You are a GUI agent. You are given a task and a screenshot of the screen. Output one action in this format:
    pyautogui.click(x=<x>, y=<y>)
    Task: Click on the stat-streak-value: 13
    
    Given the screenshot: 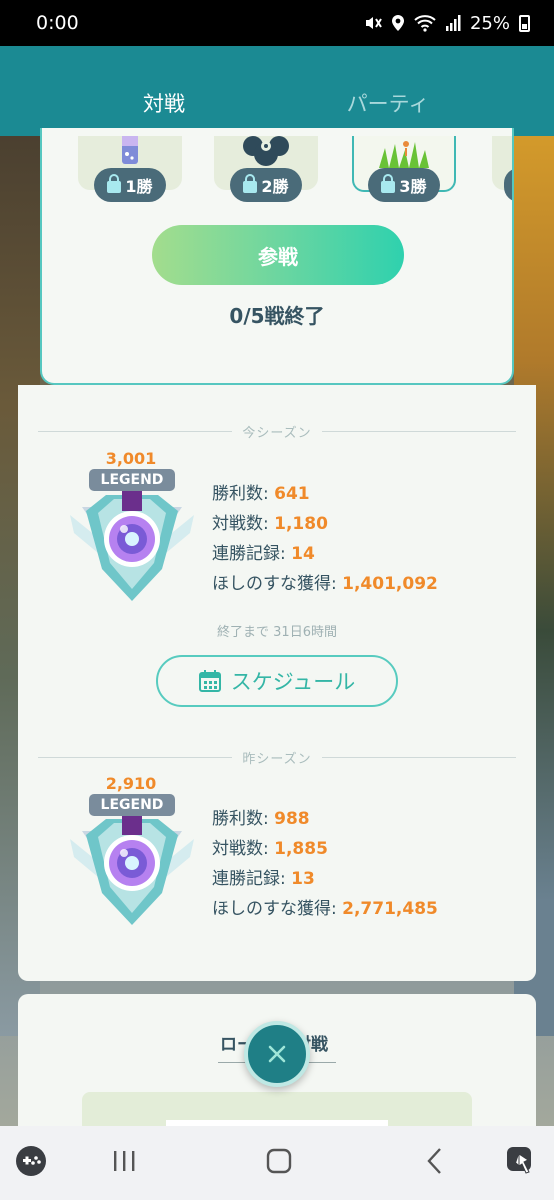 What is the action you would take?
    pyautogui.click(x=303, y=879)
    